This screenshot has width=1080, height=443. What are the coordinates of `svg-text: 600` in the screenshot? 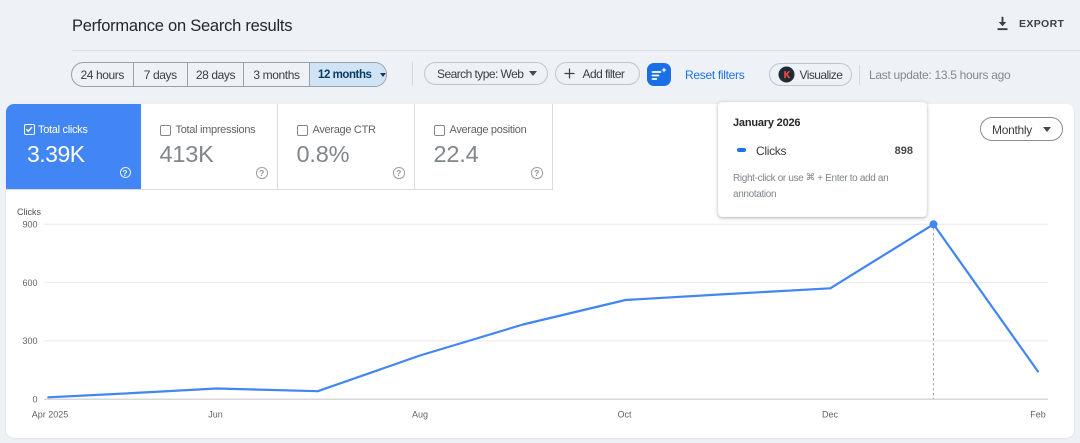 It's located at (29, 283).